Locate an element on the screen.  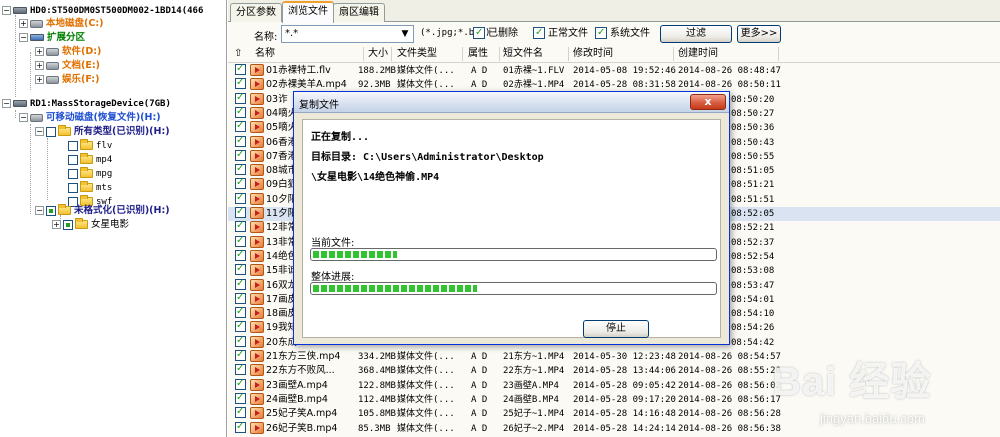
stop-button: 停止 is located at coordinates (616, 329).